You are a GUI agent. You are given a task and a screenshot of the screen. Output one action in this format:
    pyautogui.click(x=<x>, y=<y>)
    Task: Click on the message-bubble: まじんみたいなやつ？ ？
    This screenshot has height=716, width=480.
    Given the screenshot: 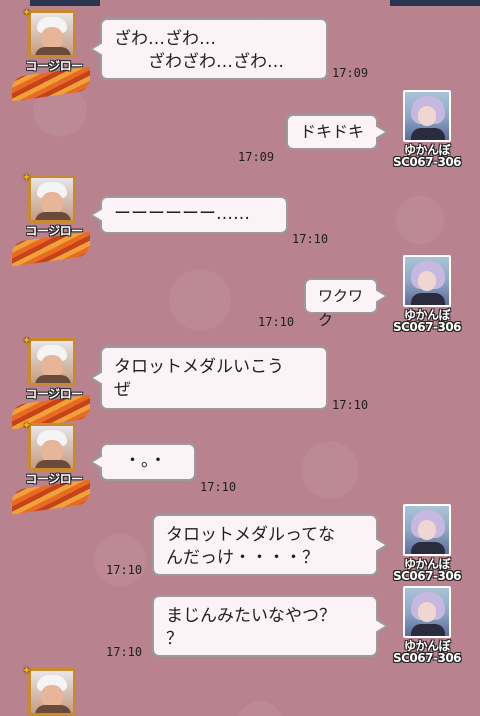 What is the action you would take?
    pyautogui.click(x=270, y=626)
    